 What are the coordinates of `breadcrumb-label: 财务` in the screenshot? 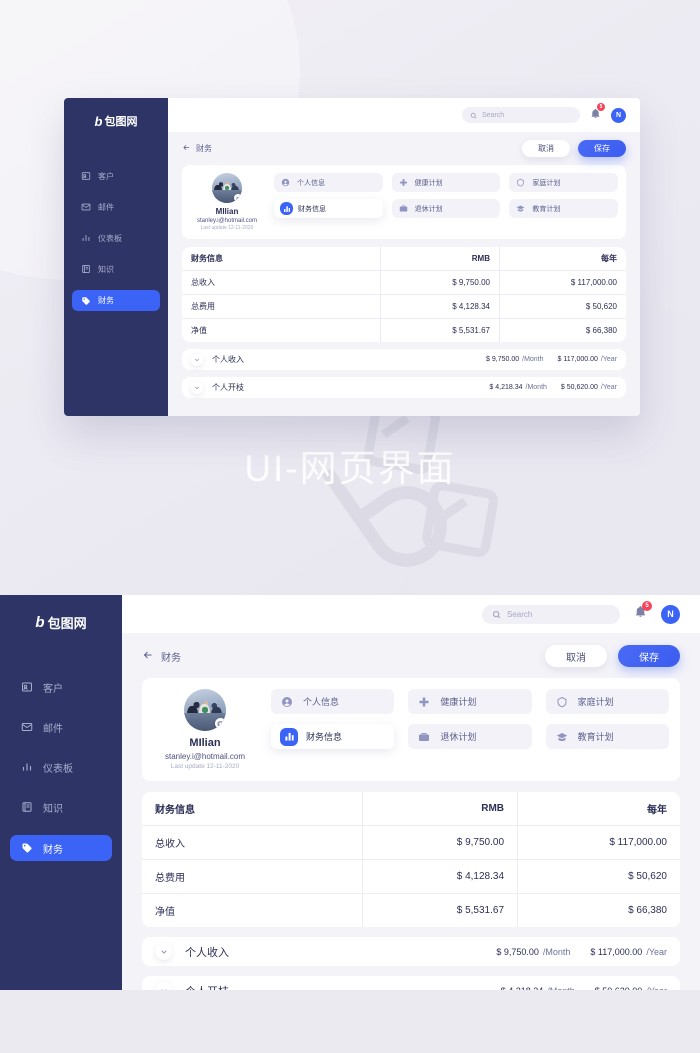 It's located at (204, 148).